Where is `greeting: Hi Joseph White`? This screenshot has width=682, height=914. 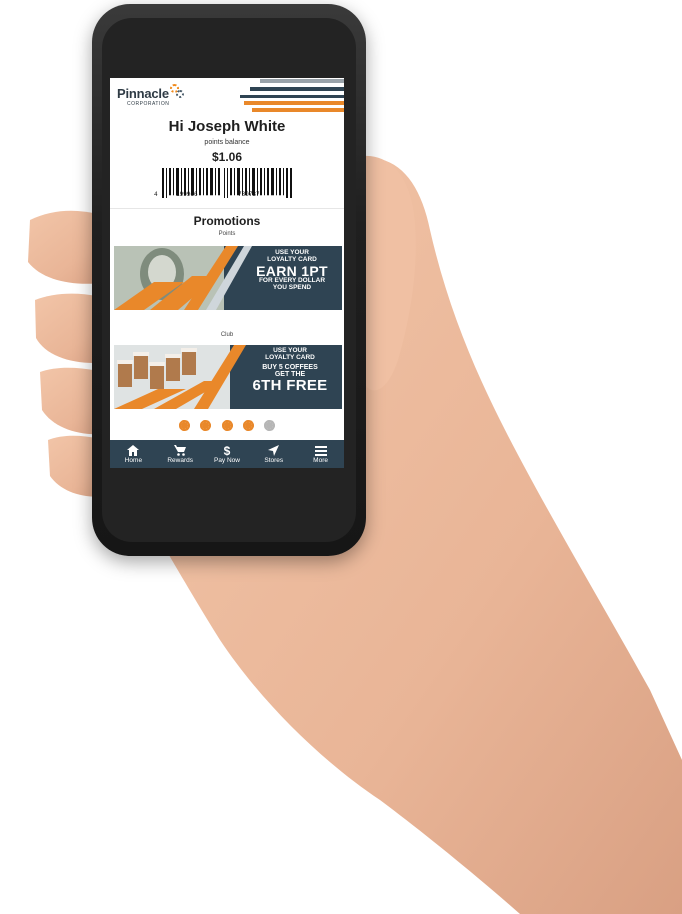
greeting: Hi Joseph White is located at coordinates (227, 126).